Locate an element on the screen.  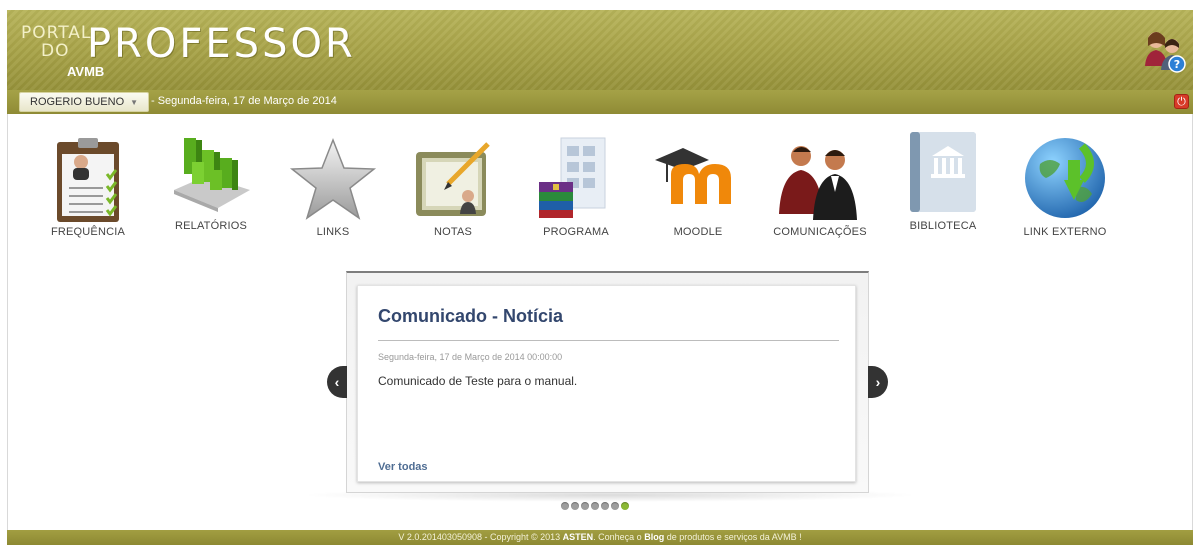
menu-item-frequencia: FREQUÊNCIA is located at coordinates (88, 189).